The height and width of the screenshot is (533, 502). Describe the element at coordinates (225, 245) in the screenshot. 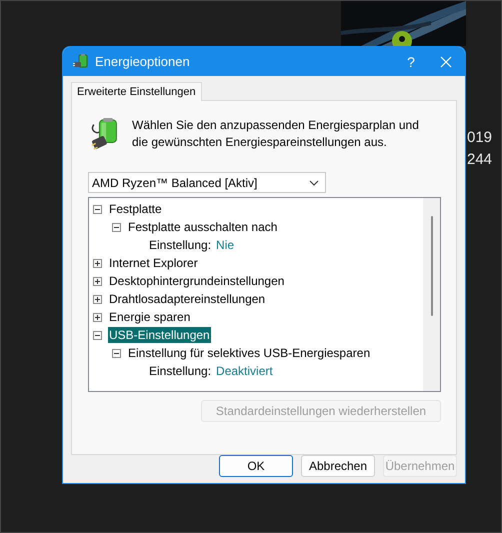

I see `setting-value: Nie` at that location.